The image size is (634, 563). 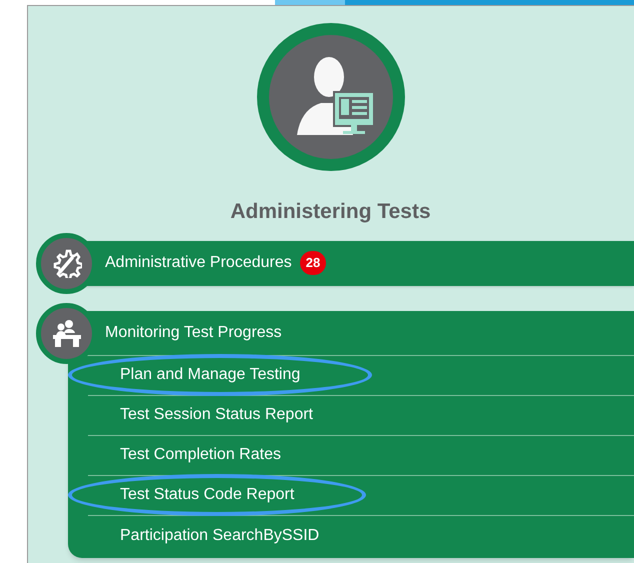 I want to click on menu-heading-link: Monitoring Test Progress, so click(x=193, y=332).